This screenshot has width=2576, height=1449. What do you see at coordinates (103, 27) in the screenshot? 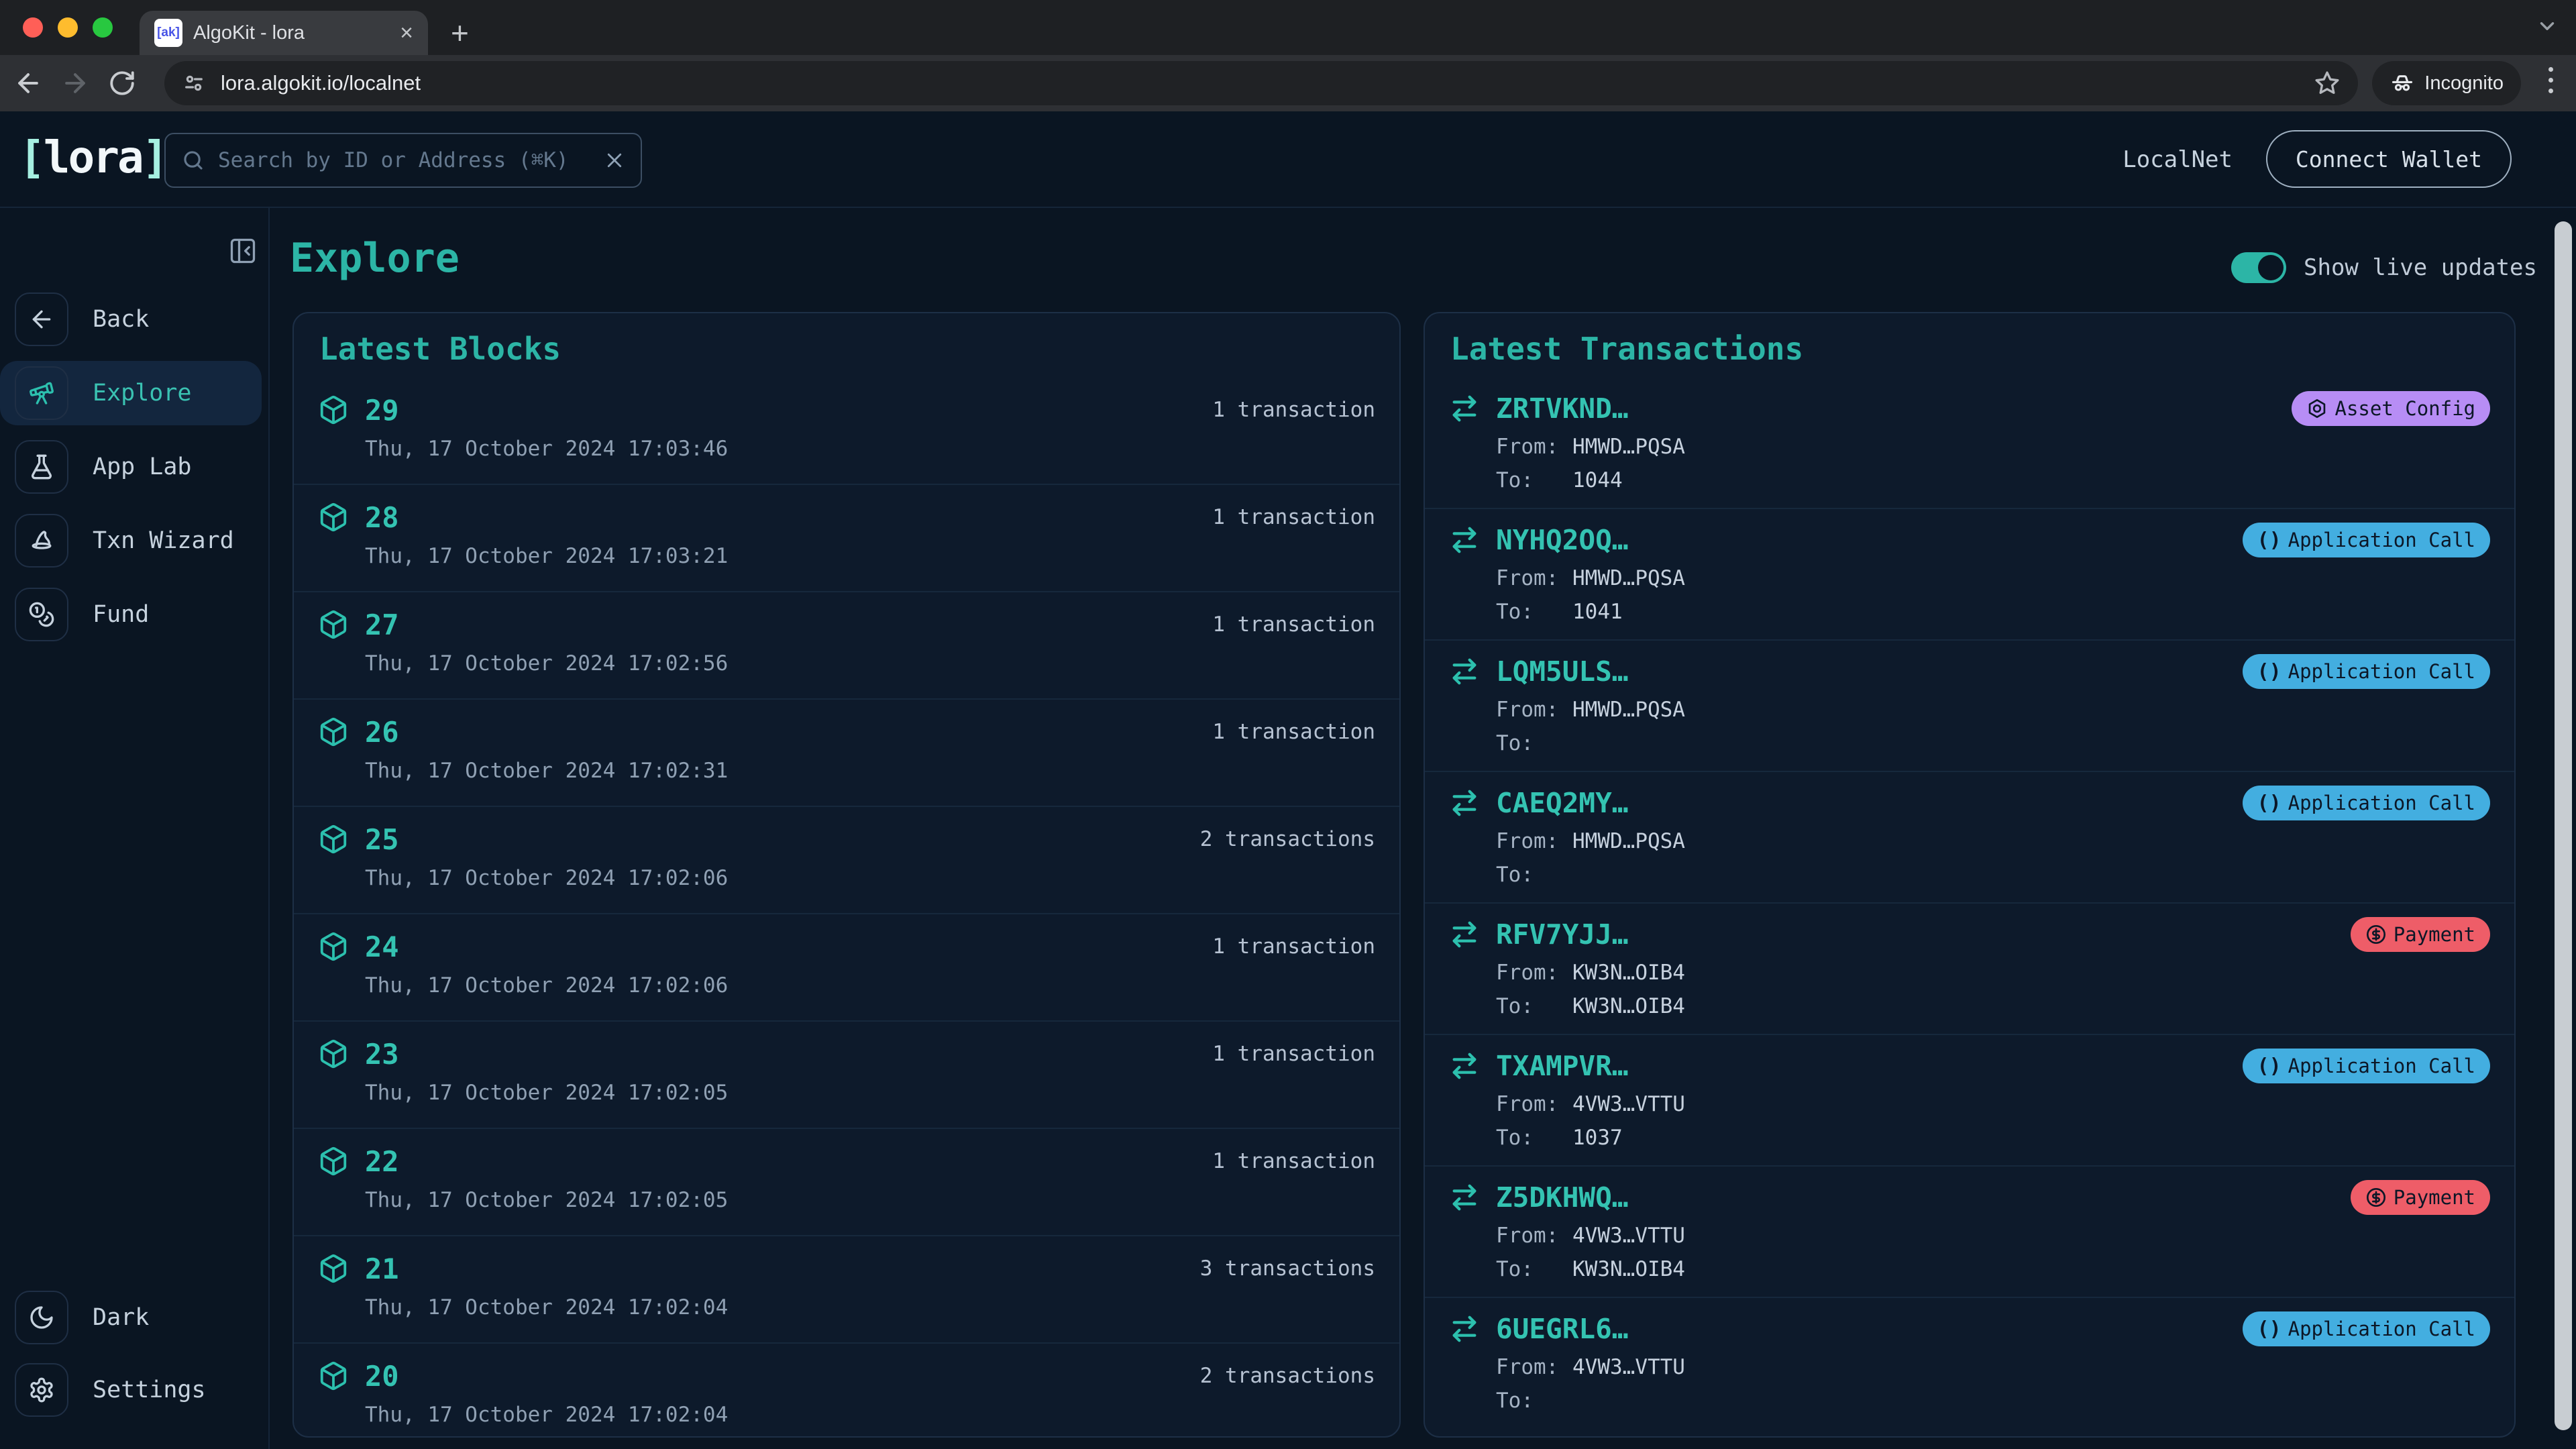
I see `maximize-window-button` at bounding box center [103, 27].